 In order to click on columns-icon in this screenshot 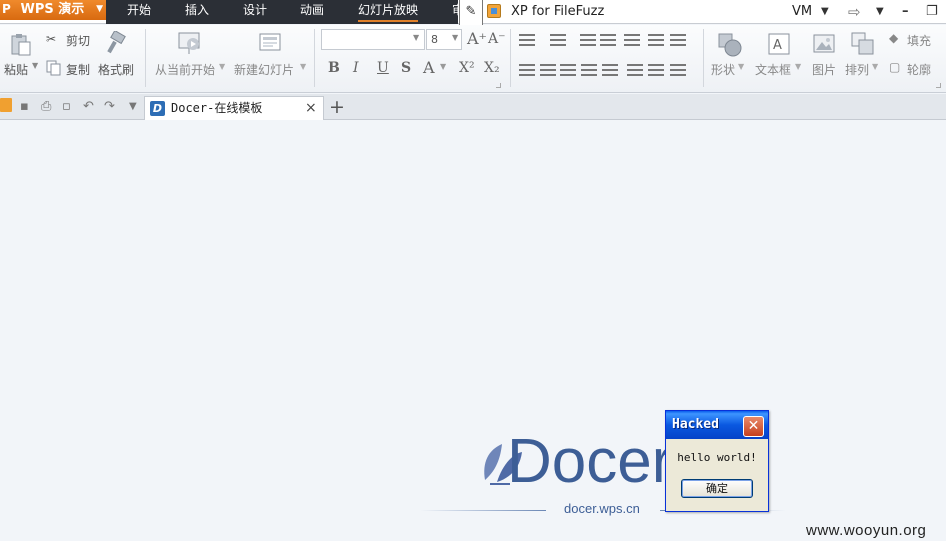, I will do `click(656, 40)`.